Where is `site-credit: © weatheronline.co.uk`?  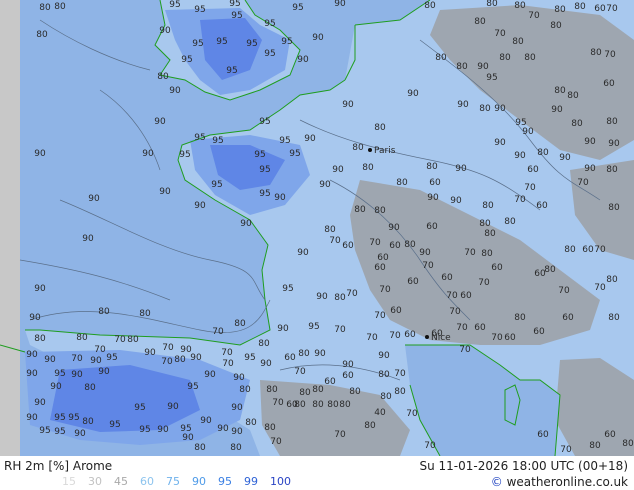 site-credit: © weatheronline.co.uk is located at coordinates (559, 482).